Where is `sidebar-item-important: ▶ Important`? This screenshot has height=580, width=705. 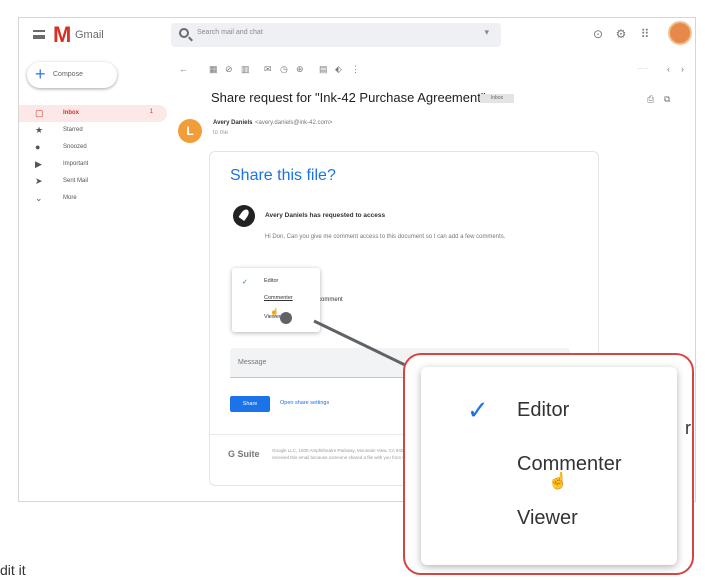
sidebar-item-important: ▶ Important is located at coordinates (93, 164).